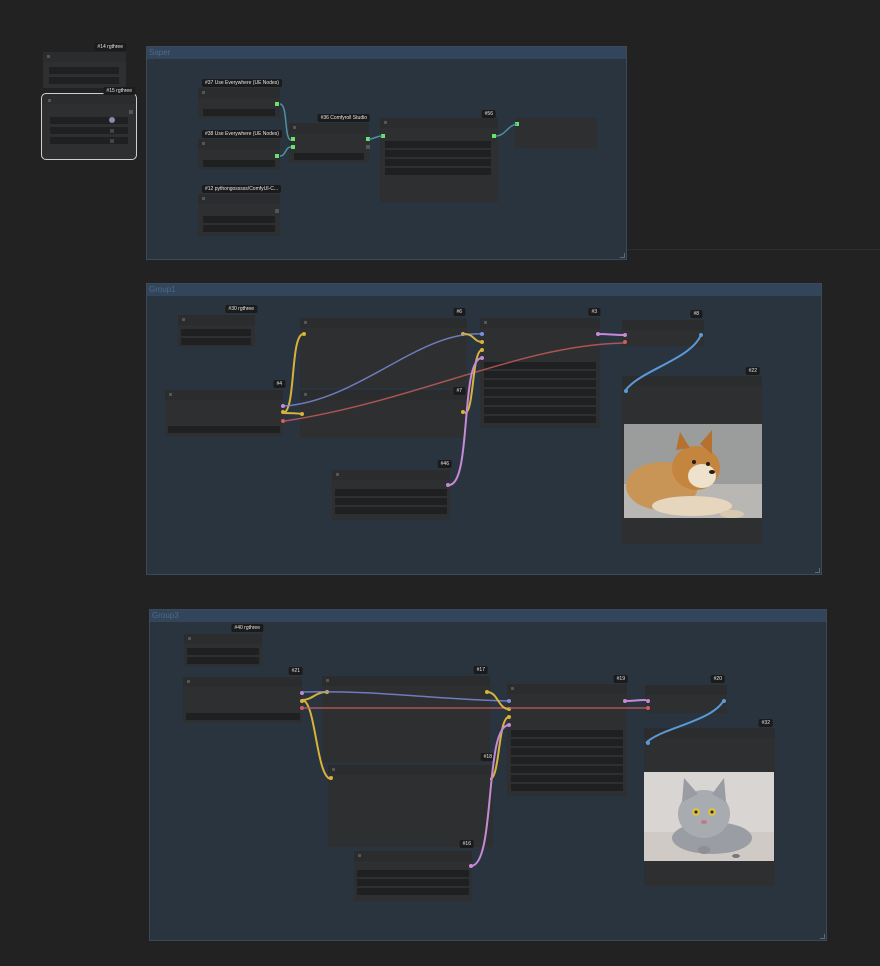 This screenshot has width=880, height=966. I want to click on resize-handle-icon, so click(817, 570).